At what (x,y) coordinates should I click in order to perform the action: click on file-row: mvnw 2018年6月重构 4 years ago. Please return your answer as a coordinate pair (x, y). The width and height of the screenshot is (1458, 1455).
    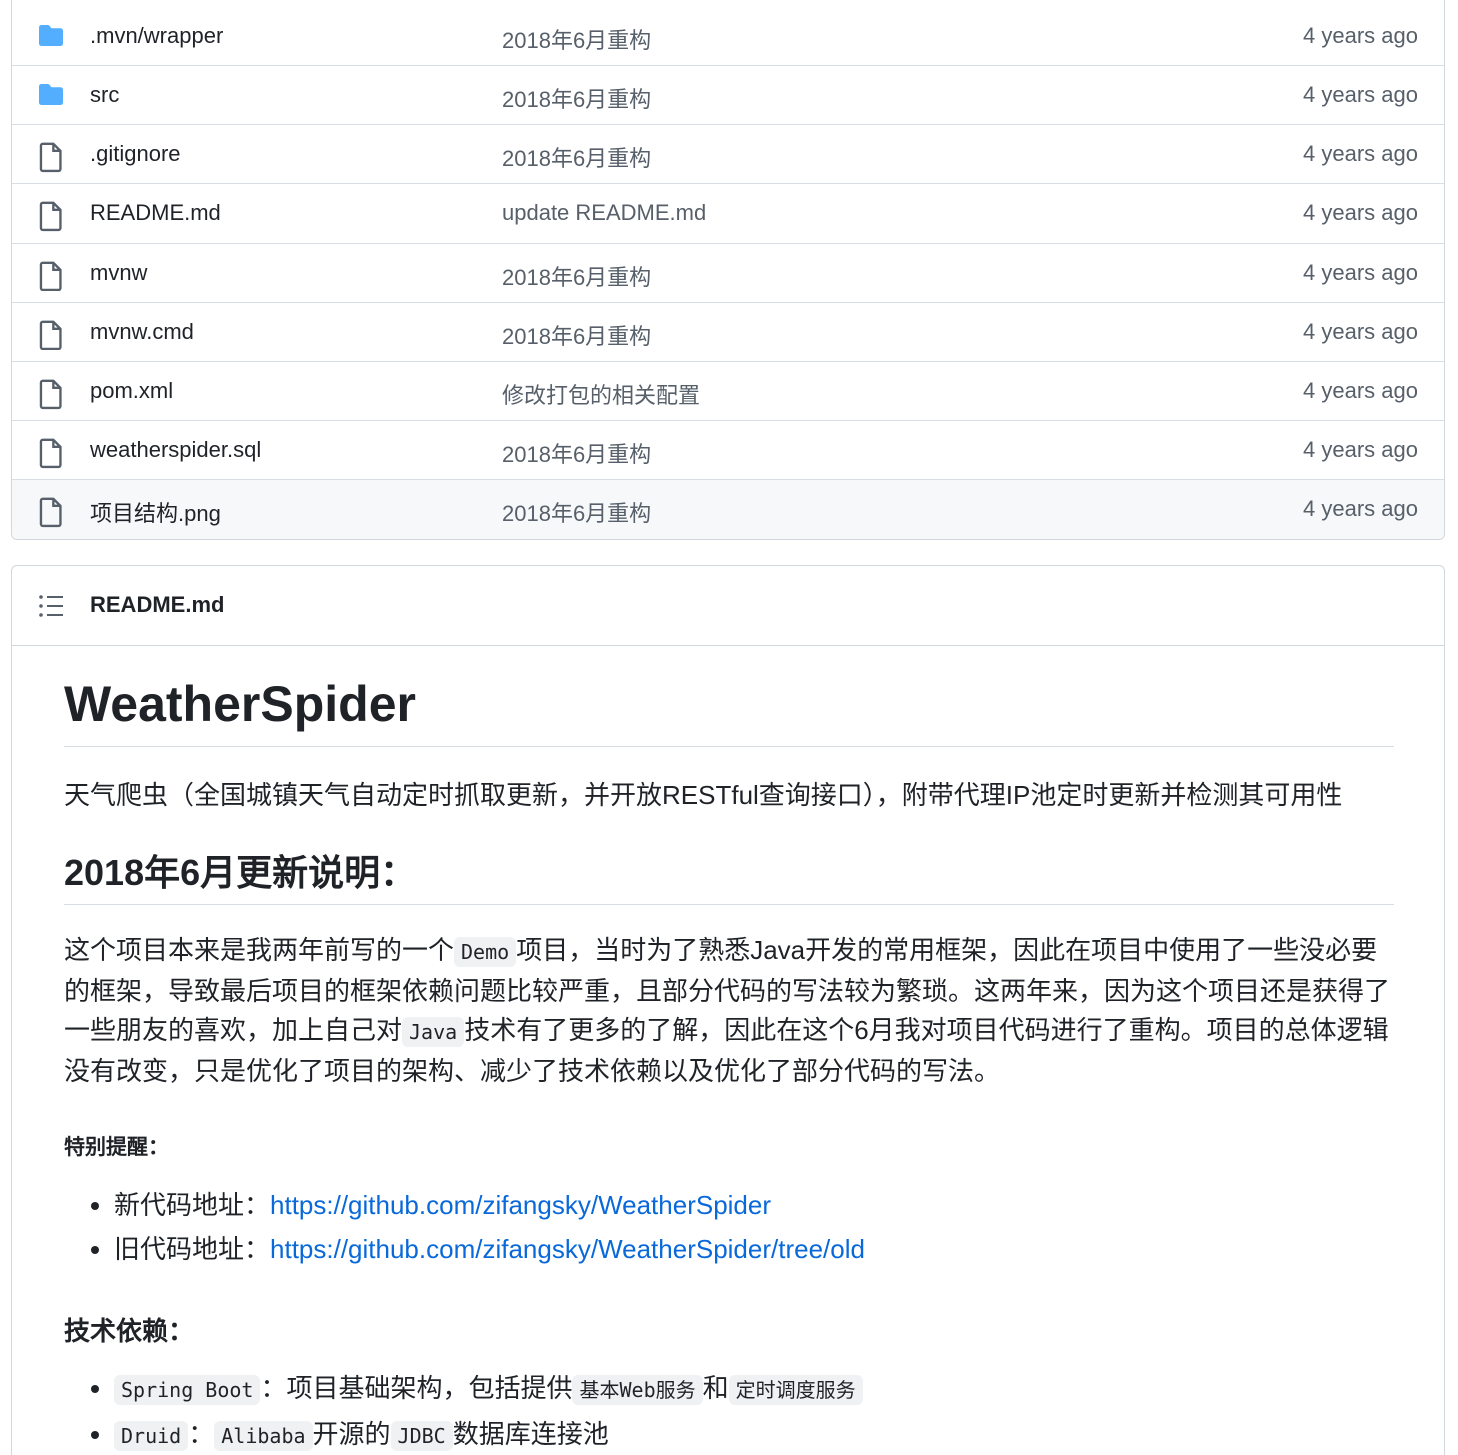
    Looking at the image, I should click on (728, 272).